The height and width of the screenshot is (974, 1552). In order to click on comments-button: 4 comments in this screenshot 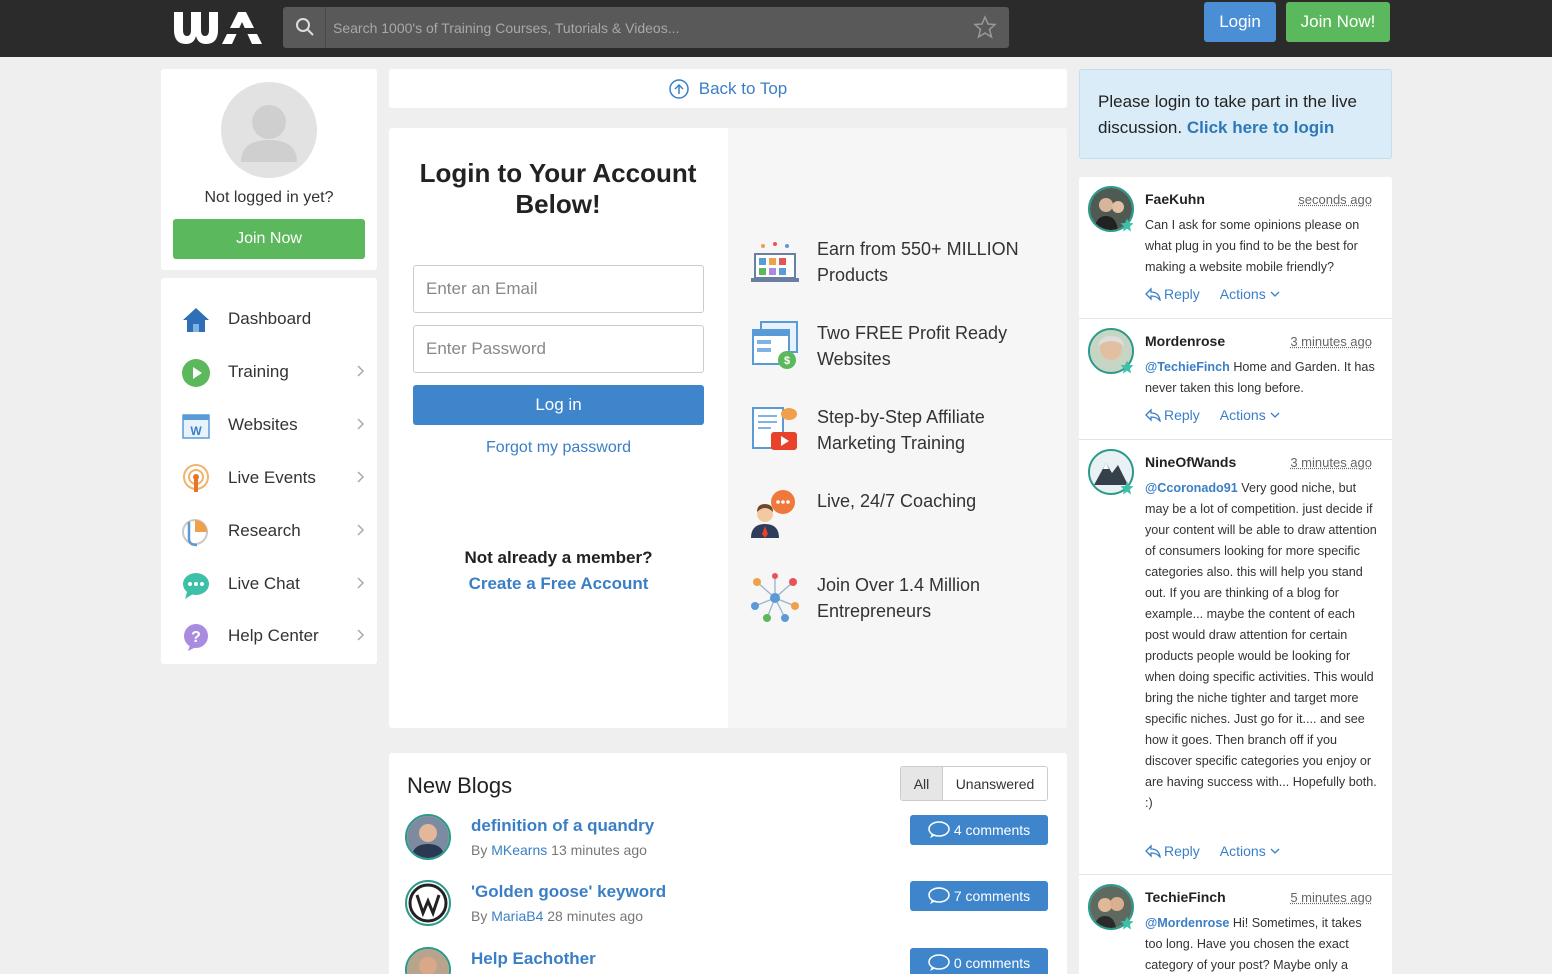, I will do `click(979, 830)`.